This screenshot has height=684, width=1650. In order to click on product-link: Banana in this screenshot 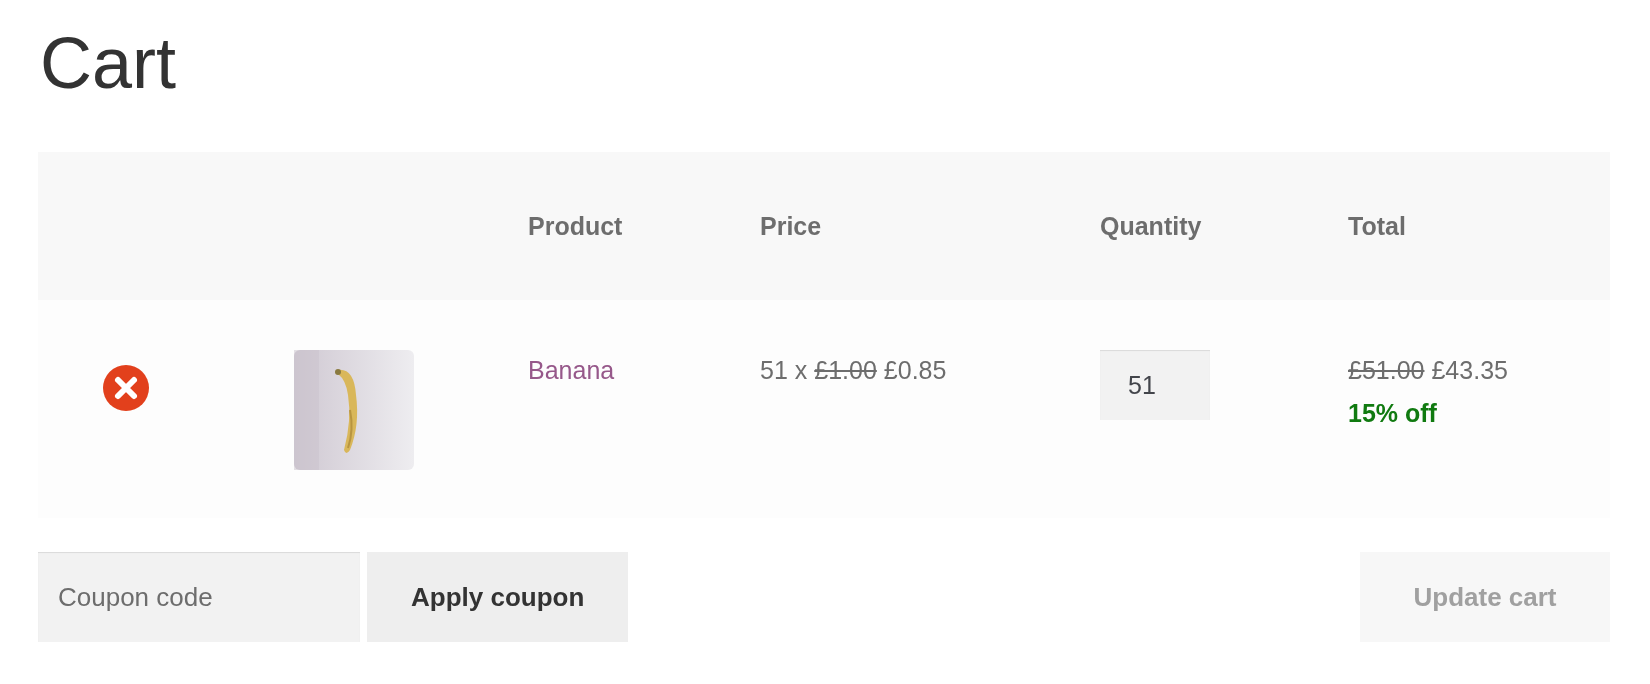, I will do `click(571, 370)`.